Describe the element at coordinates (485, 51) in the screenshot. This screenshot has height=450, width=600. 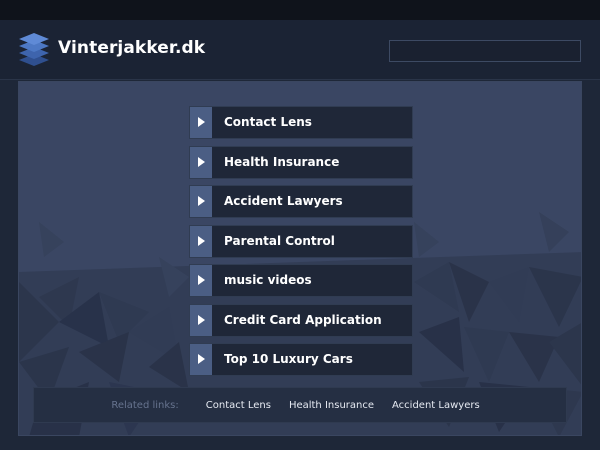
I see `search-input` at that location.